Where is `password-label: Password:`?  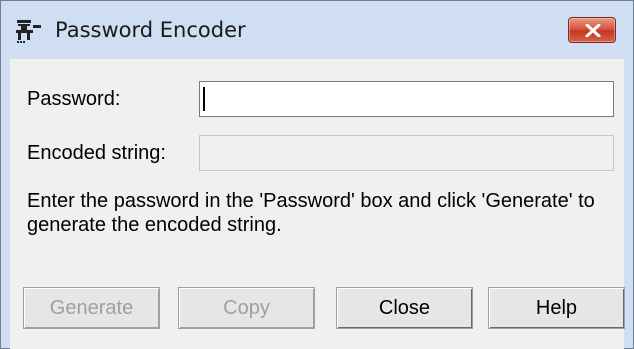 password-label: Password: is located at coordinates (74, 99).